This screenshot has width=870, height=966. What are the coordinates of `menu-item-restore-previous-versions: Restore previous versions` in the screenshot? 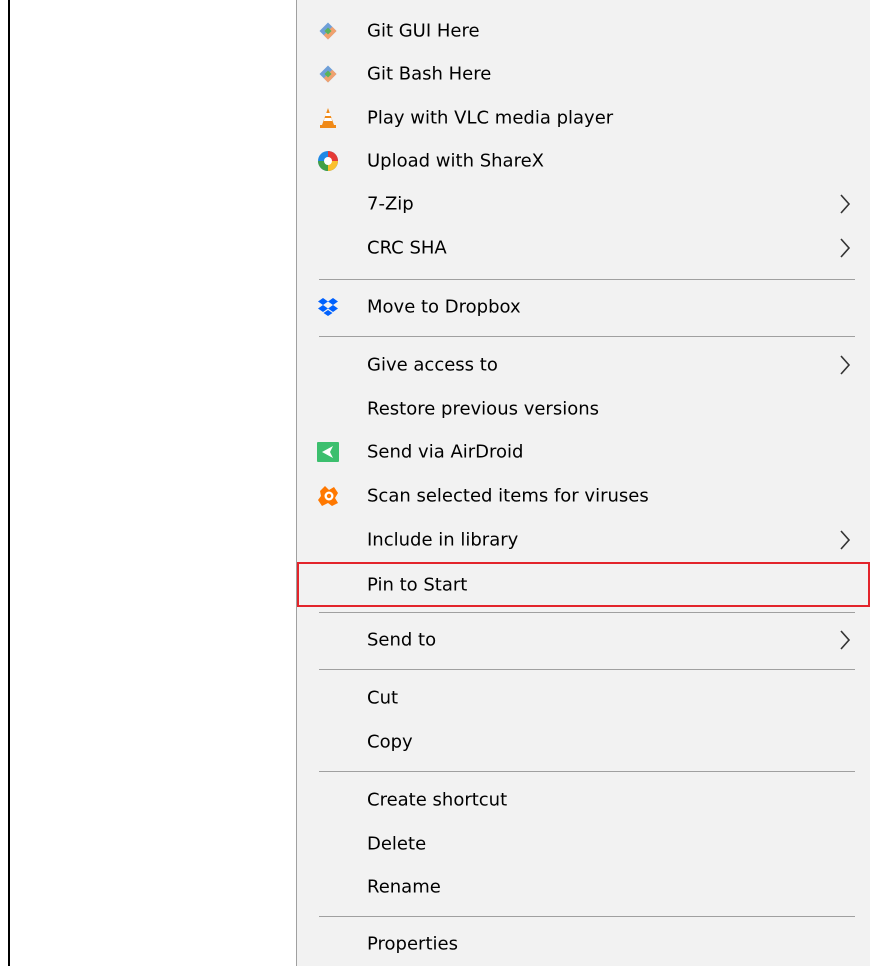 It's located at (583, 409).